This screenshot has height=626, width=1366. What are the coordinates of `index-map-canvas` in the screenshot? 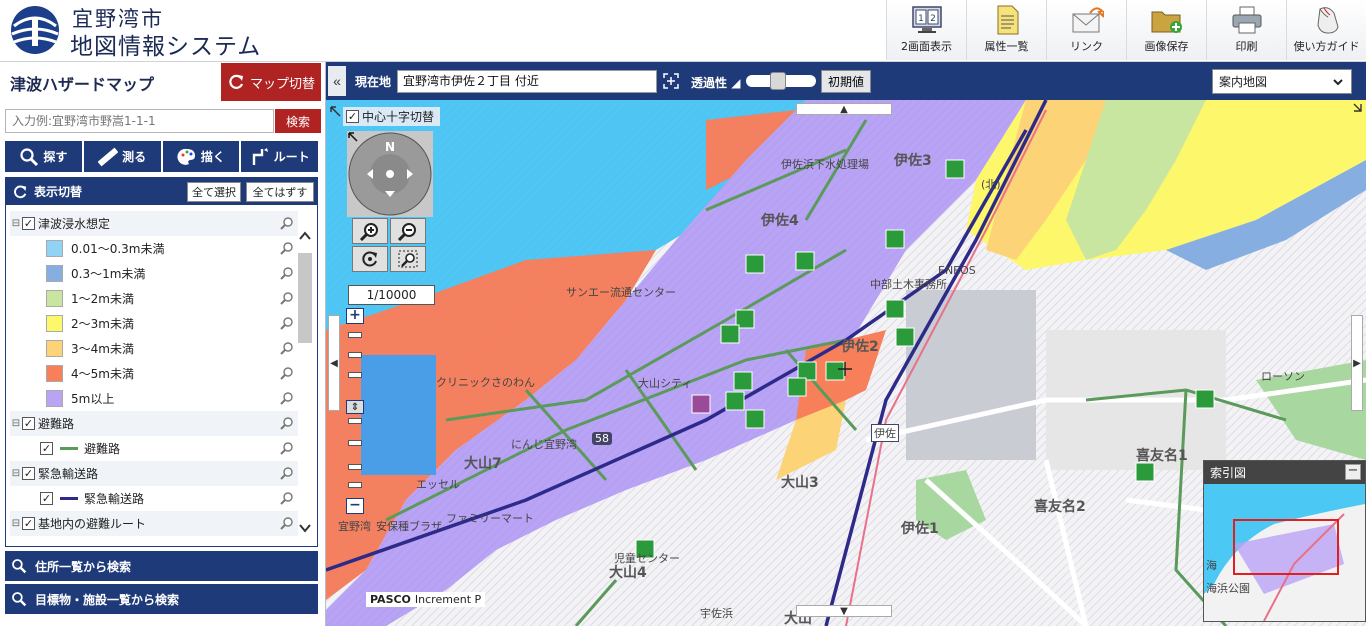 It's located at (1284, 553).